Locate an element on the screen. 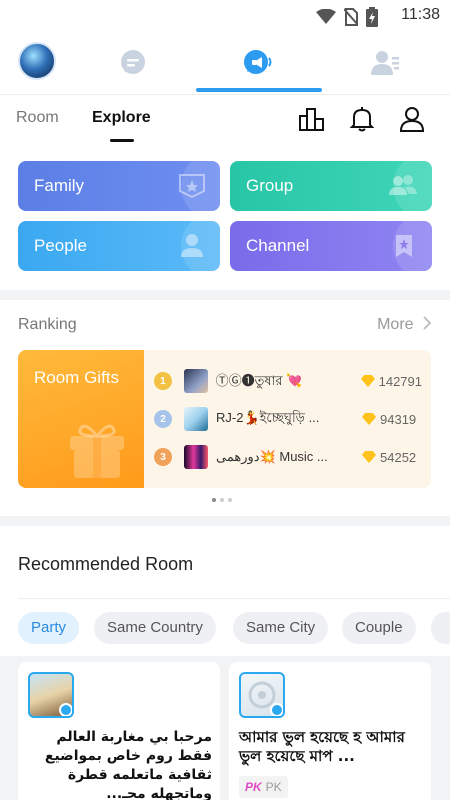 This screenshot has height=800, width=450. wifi-icon is located at coordinates (326, 16).